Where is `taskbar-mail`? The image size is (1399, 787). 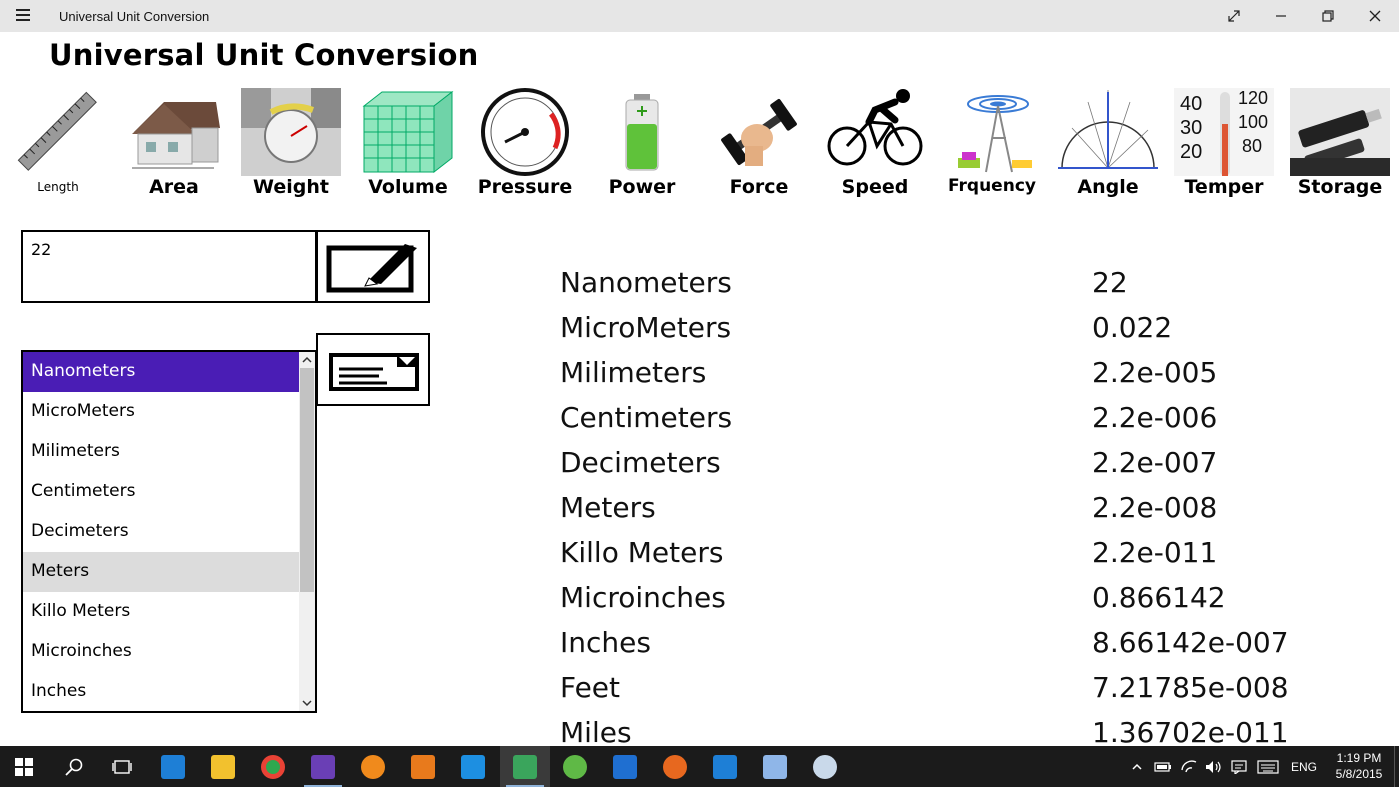
taskbar-mail is located at coordinates (625, 766).